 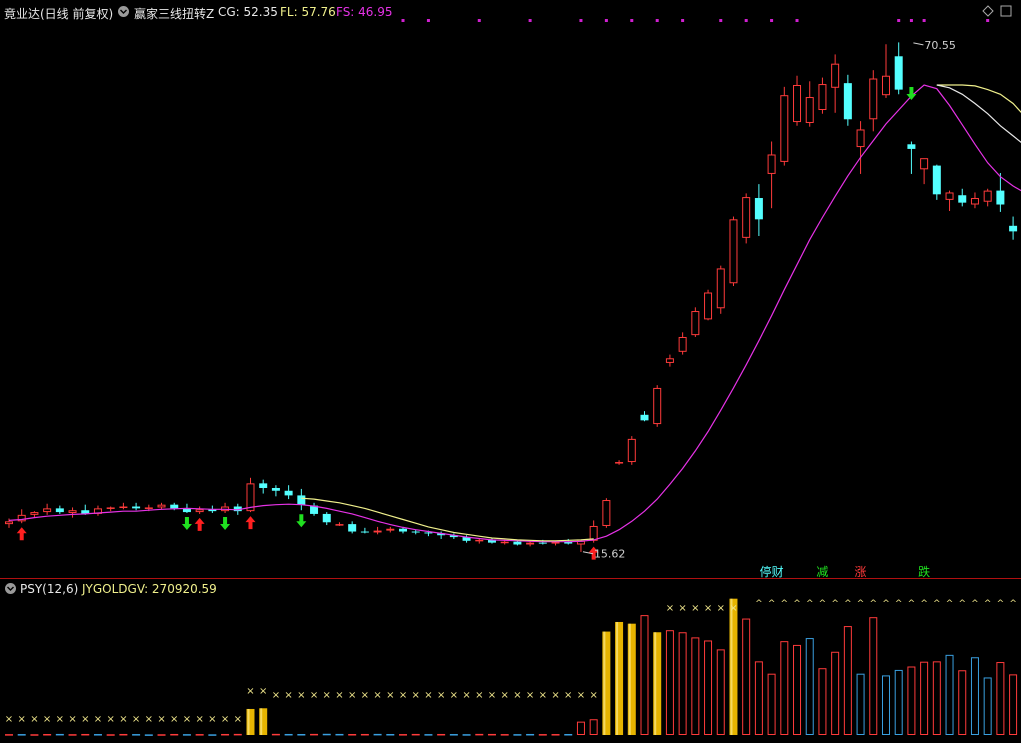 What do you see at coordinates (10, 590) in the screenshot?
I see `collapse-psy-icon` at bounding box center [10, 590].